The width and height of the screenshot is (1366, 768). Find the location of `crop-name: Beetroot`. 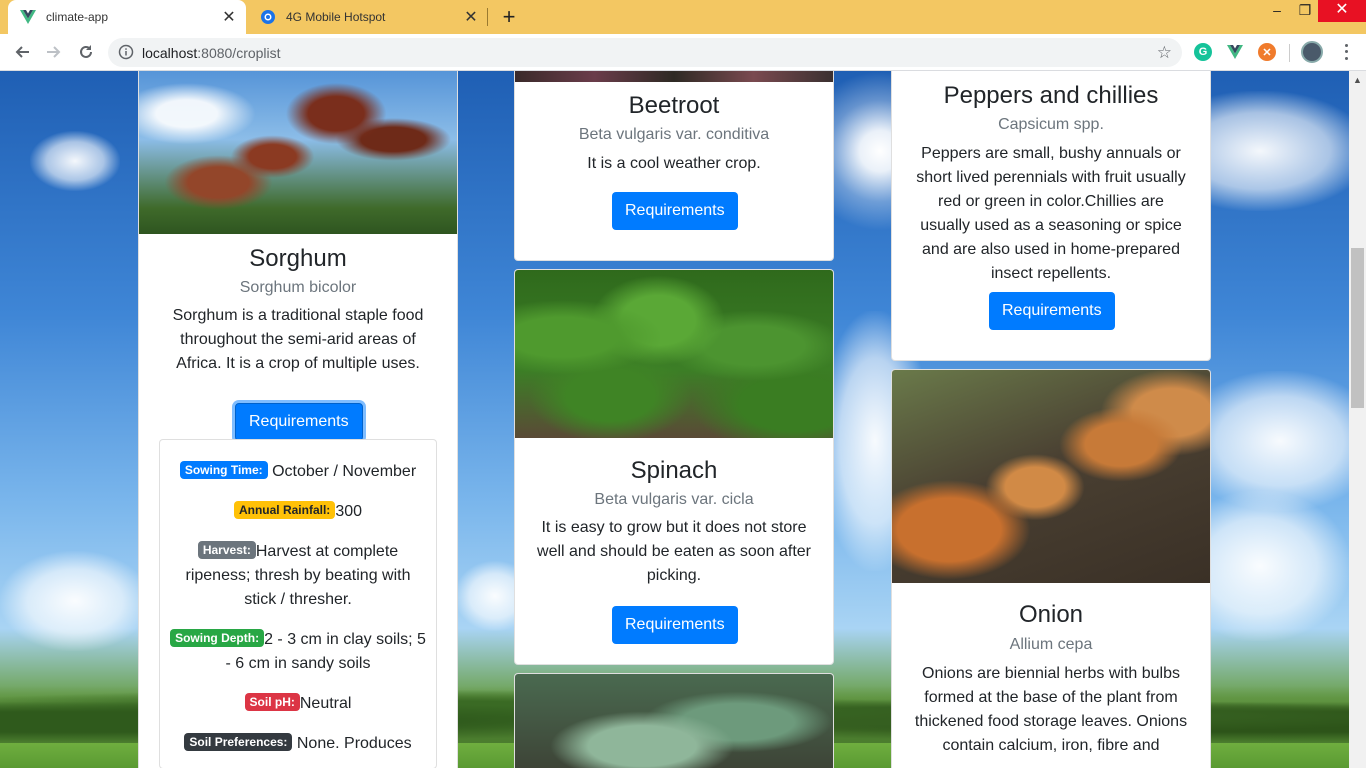

crop-name: Beetroot is located at coordinates (674, 105).